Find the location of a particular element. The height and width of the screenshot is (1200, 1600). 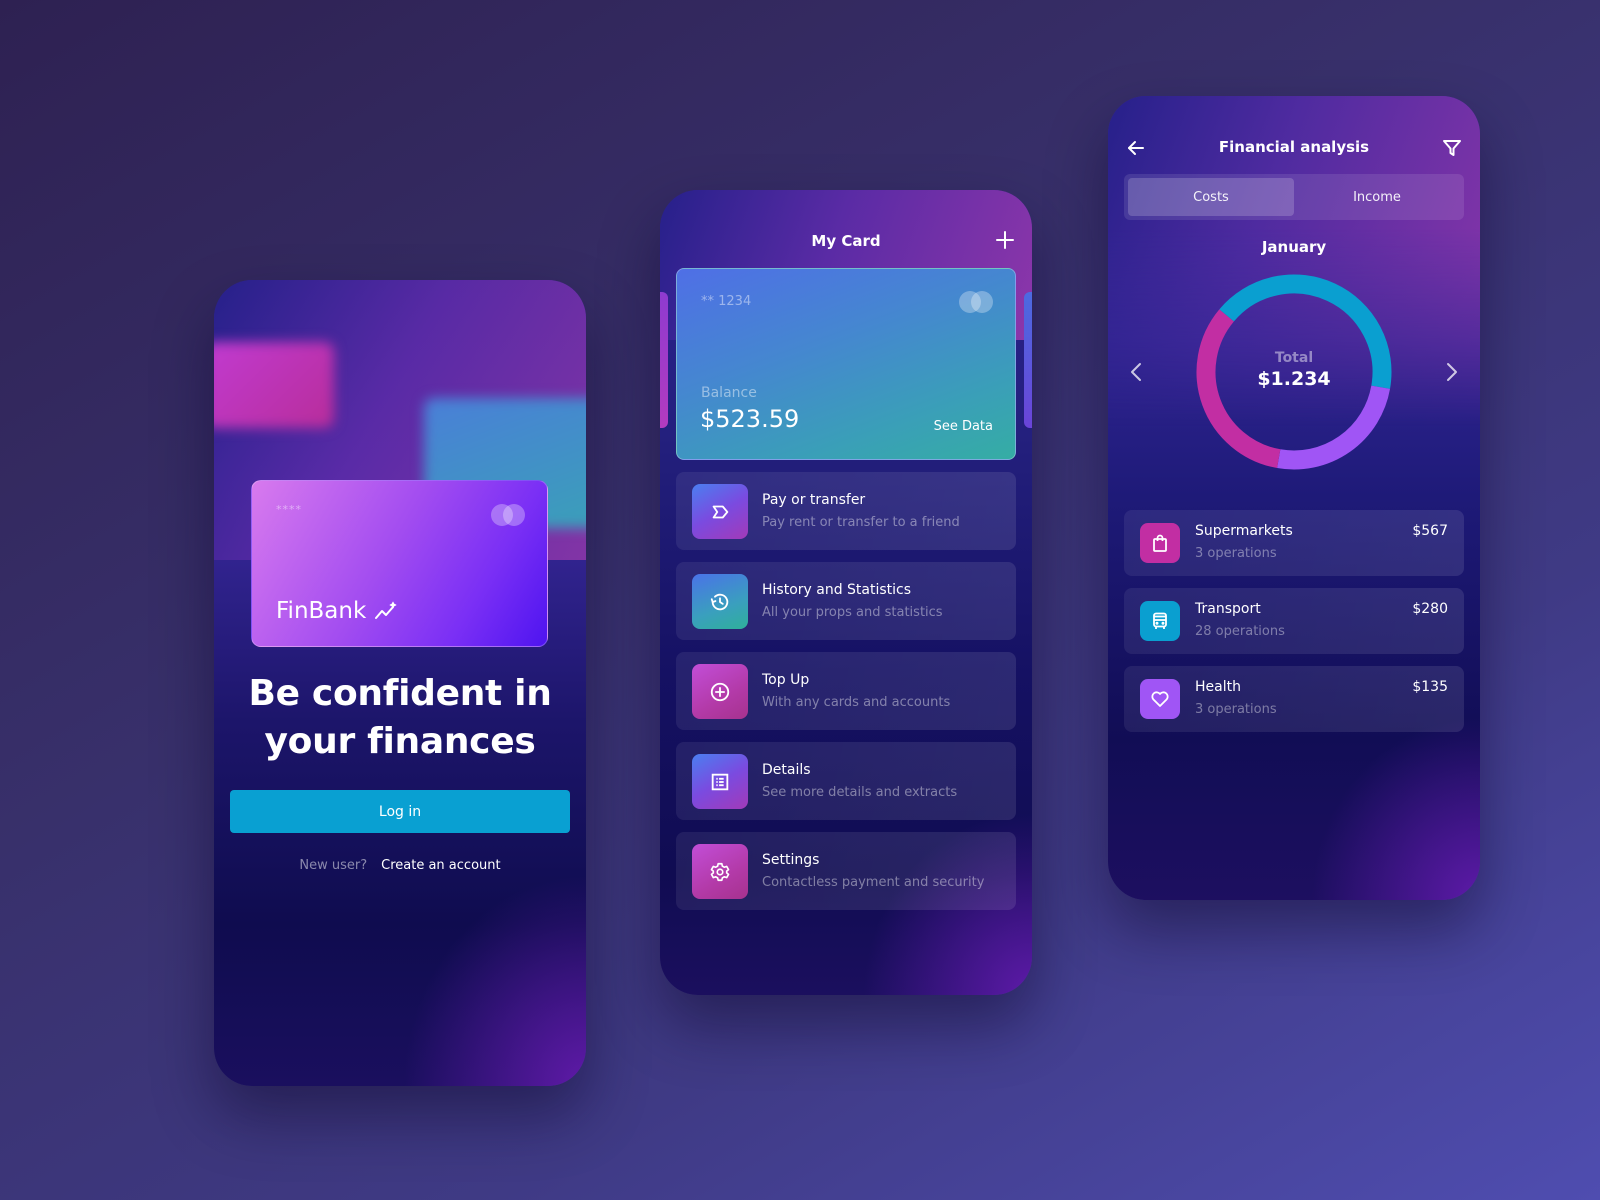

menu-item-subtitle: All your props and statistics is located at coordinates (852, 612).